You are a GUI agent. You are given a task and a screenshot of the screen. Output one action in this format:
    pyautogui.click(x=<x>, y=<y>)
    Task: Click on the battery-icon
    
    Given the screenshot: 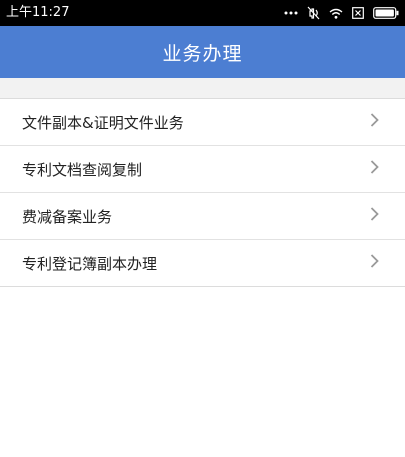 What is the action you would take?
    pyautogui.click(x=386, y=13)
    